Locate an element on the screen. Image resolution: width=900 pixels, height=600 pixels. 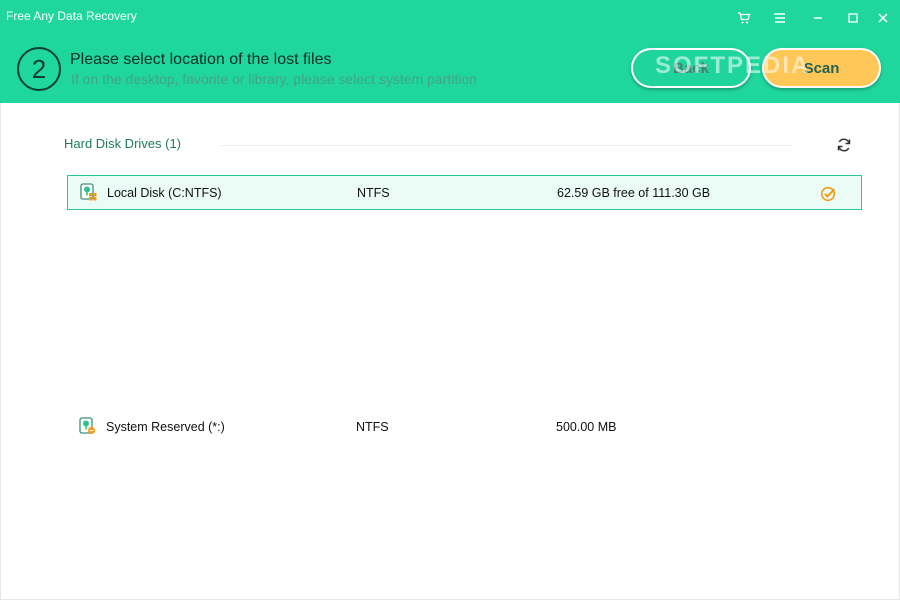
drive-size: 62.59 GB free of 111.30 GB is located at coordinates (634, 193).